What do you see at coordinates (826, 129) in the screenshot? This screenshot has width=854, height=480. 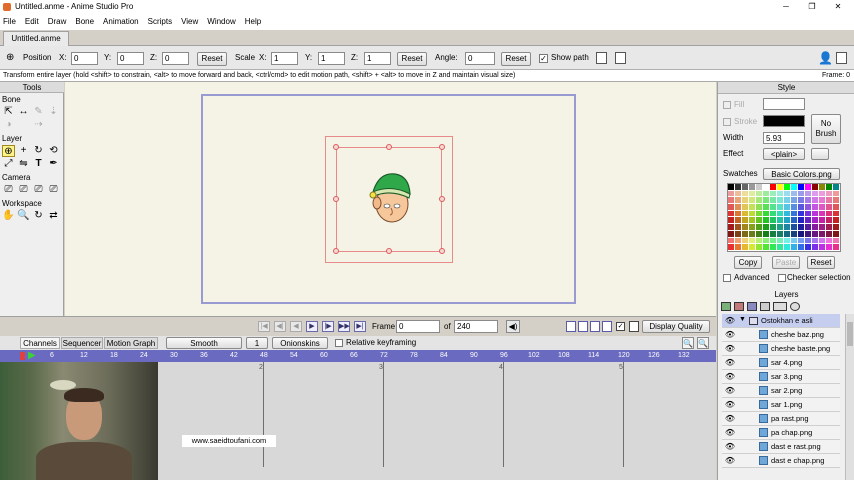 I see `no-brush-button: No Brush` at bounding box center [826, 129].